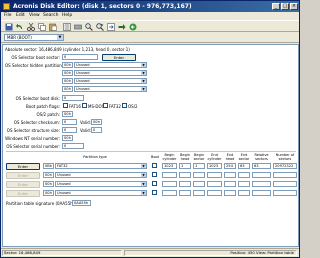 This screenshot has width=320, height=258. What do you see at coordinates (133, 27) in the screenshot?
I see `back-circle-icon` at bounding box center [133, 27].